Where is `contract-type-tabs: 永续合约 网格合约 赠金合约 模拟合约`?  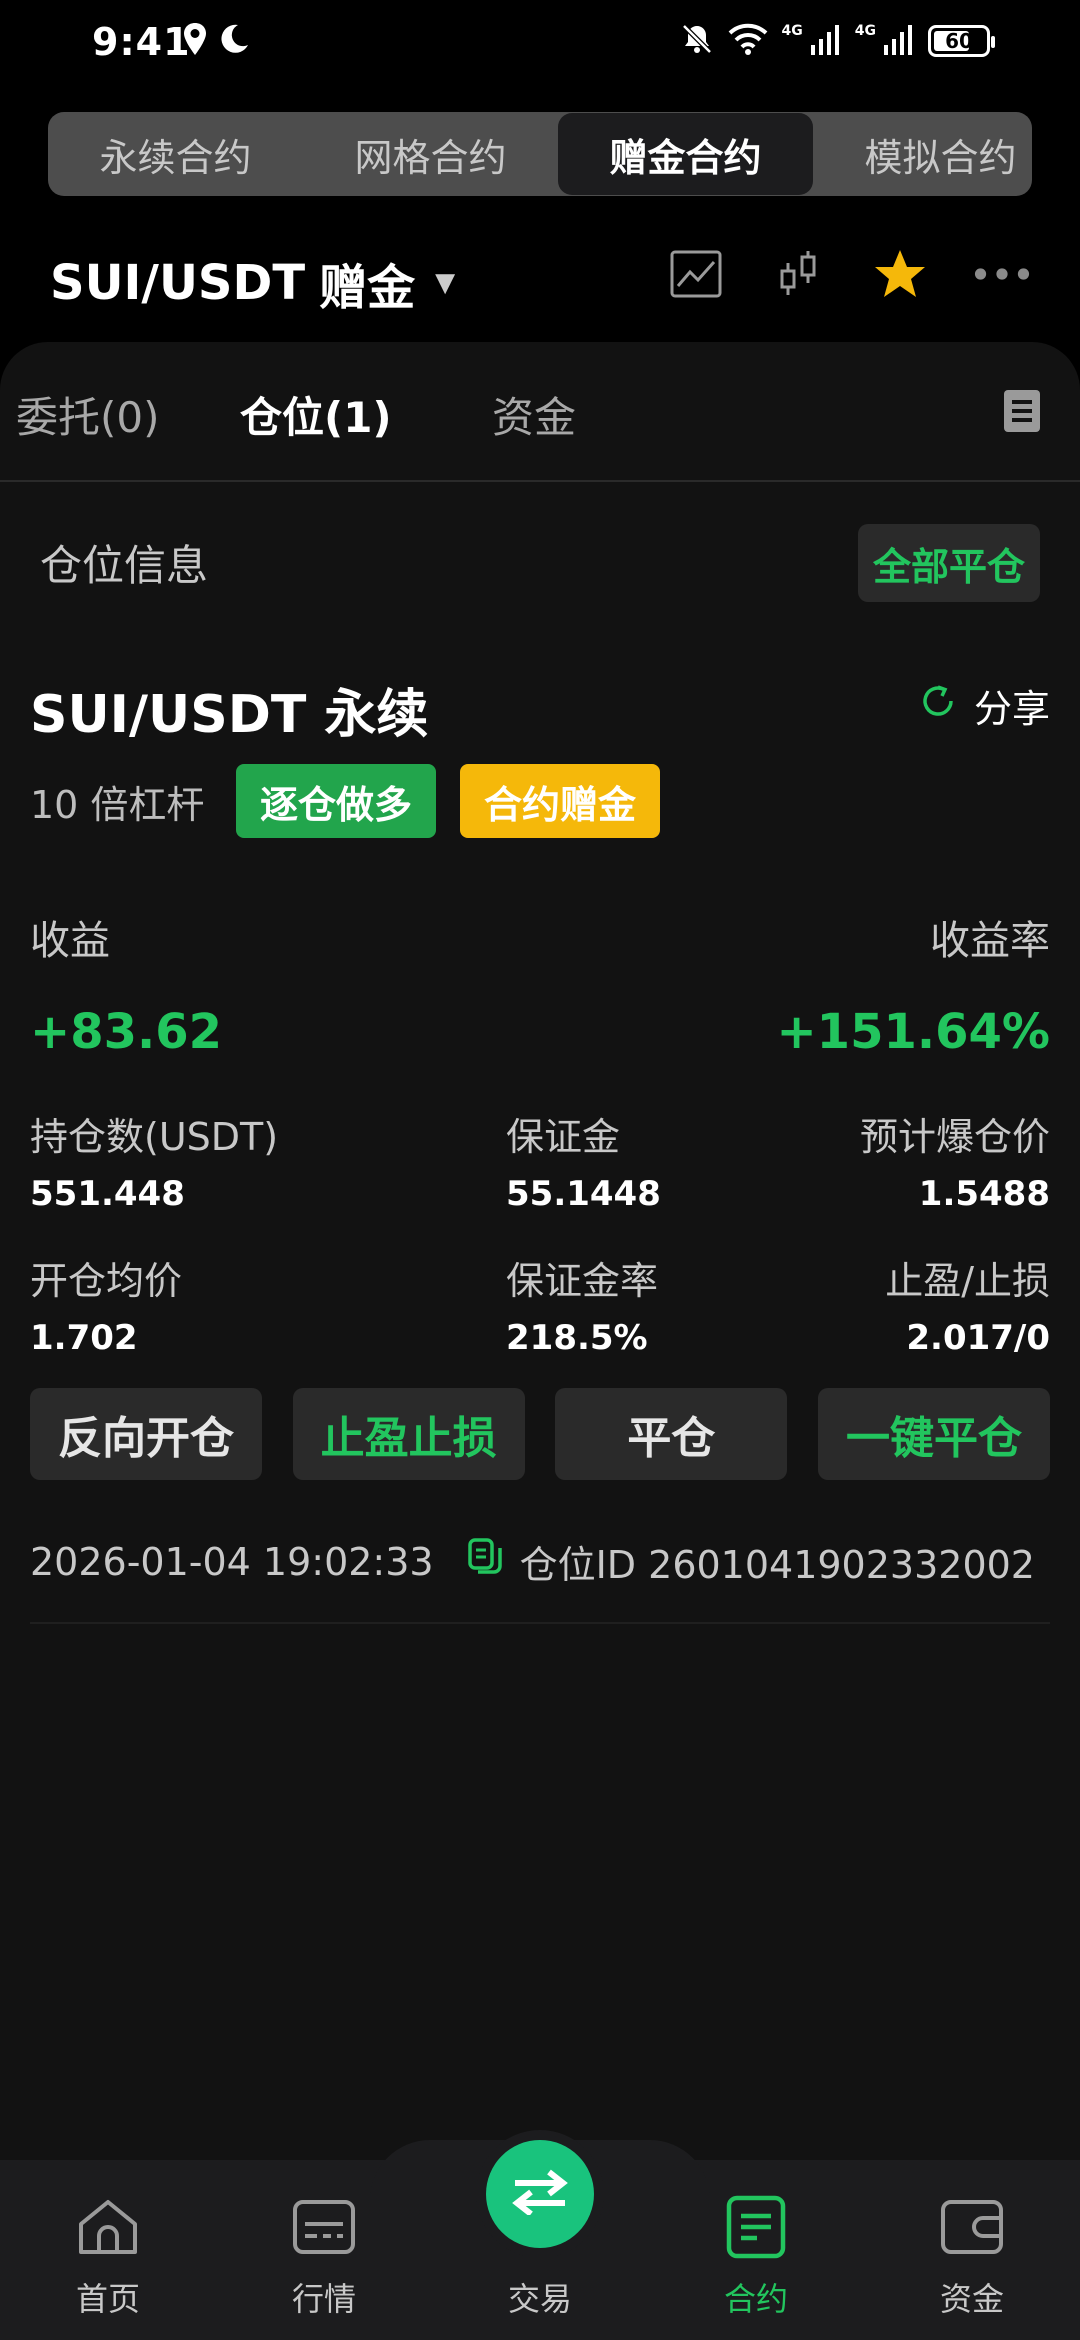
contract-type-tabs: 永续合约 网格合约 赠金合约 模拟合约 is located at coordinates (540, 154).